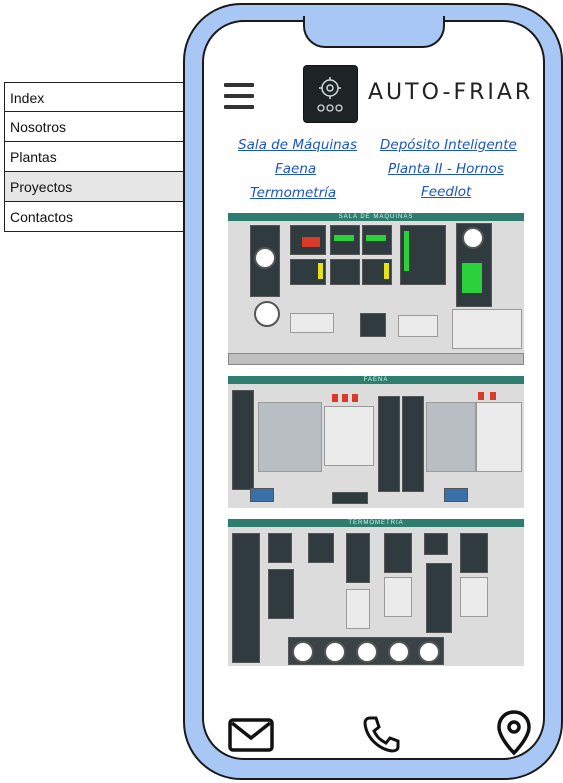  What do you see at coordinates (376, 523) in the screenshot?
I see `screenshot-title: TERMOMETRIA` at bounding box center [376, 523].